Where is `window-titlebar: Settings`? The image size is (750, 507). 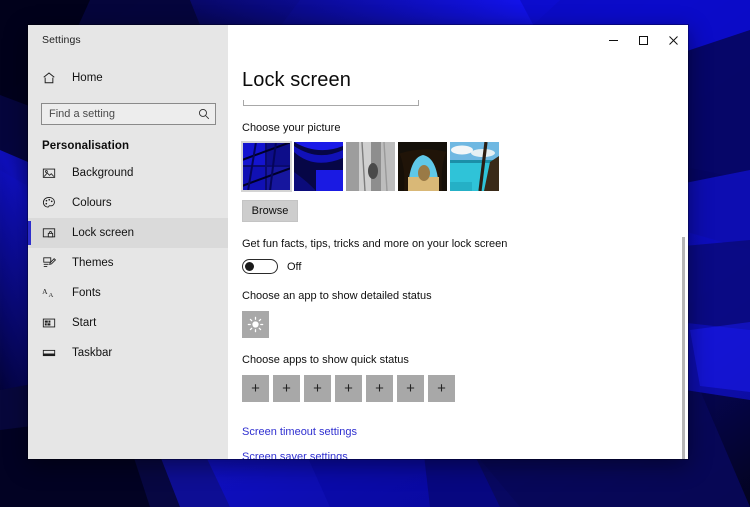
window-titlebar: Settings is located at coordinates (358, 40).